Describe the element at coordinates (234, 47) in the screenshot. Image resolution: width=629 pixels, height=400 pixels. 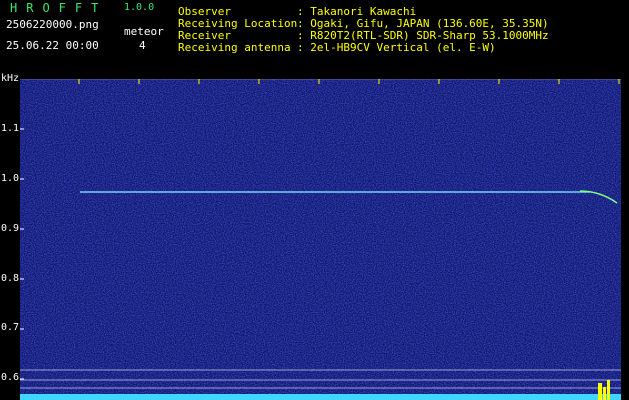
I see `info-key-antenna: Receiving antenna` at that location.